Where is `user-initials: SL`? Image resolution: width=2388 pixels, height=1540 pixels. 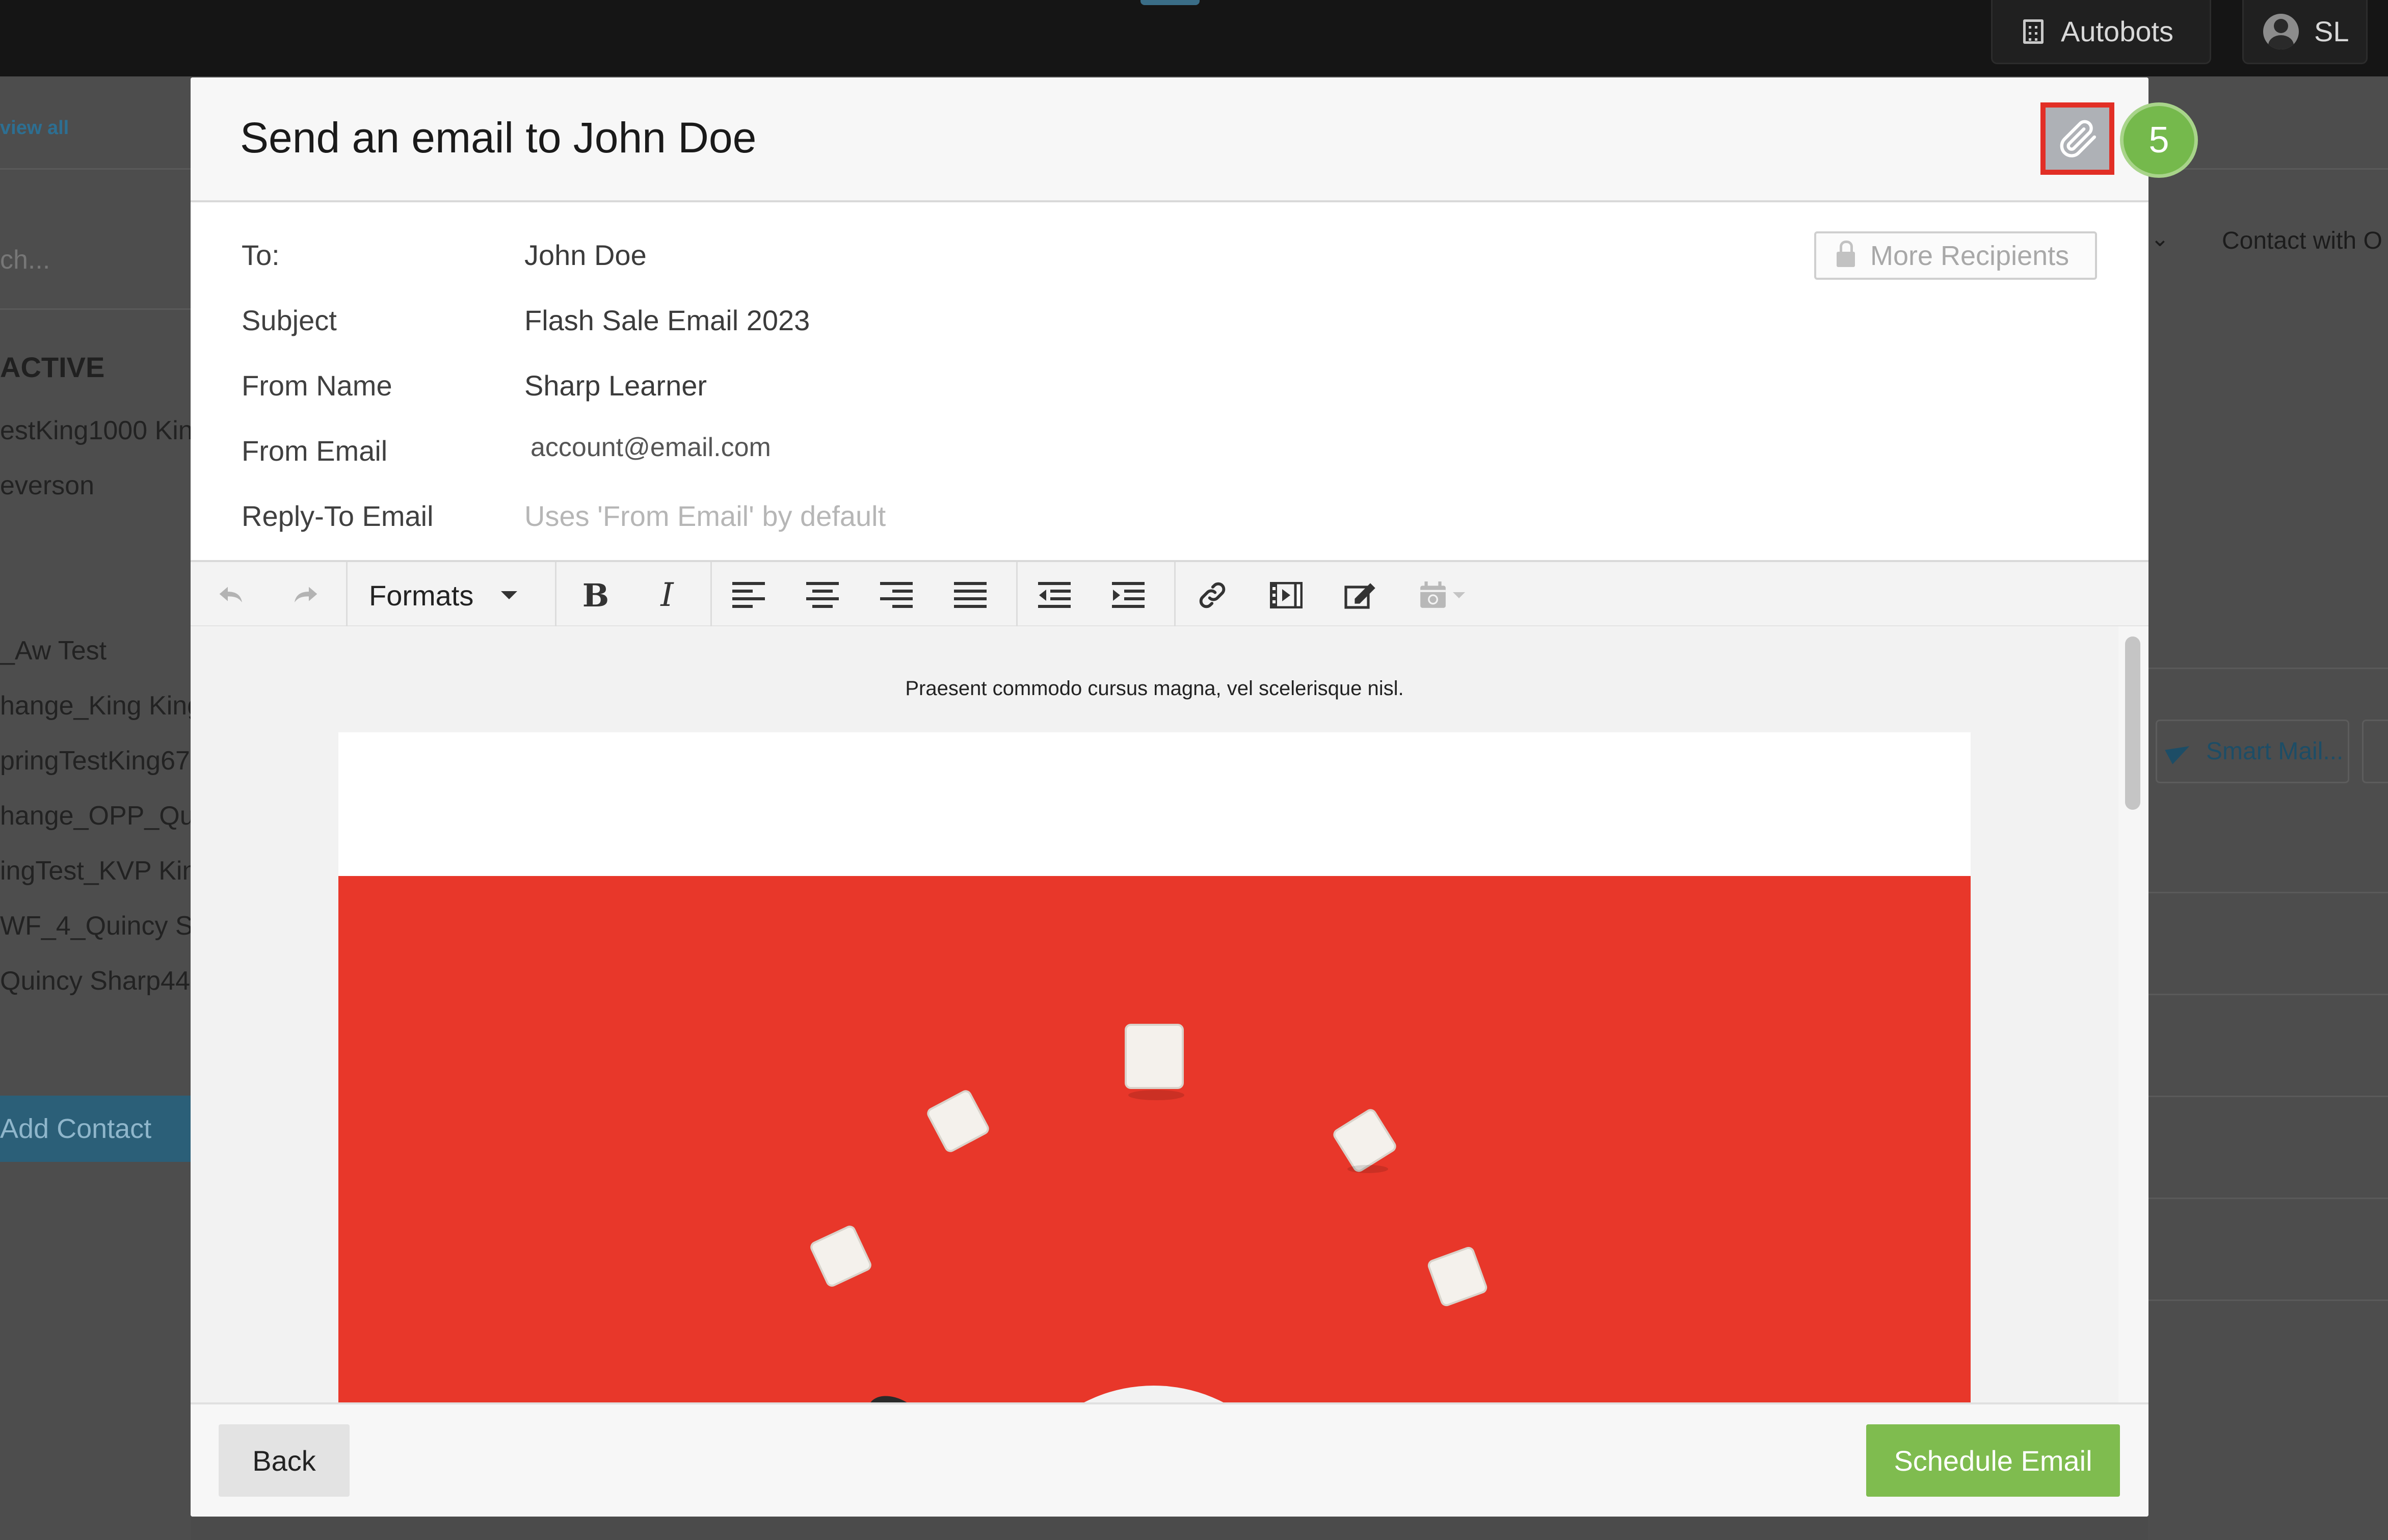 user-initials: SL is located at coordinates (2332, 31).